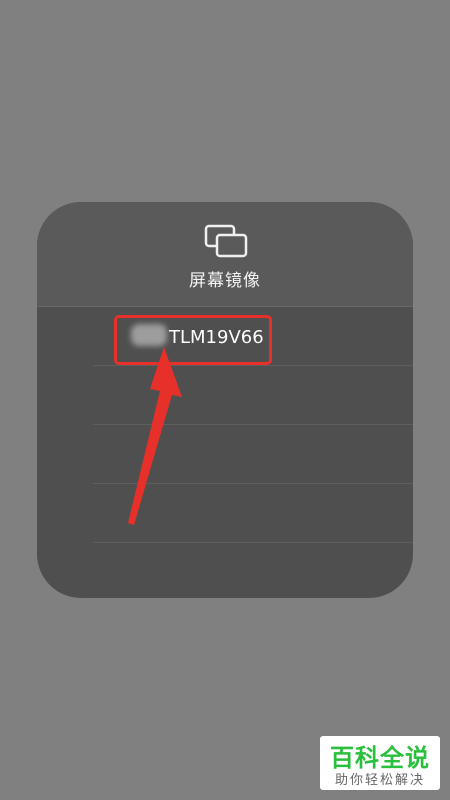 The height and width of the screenshot is (800, 450). I want to click on panel-title: 屏幕镜像, so click(225, 281).